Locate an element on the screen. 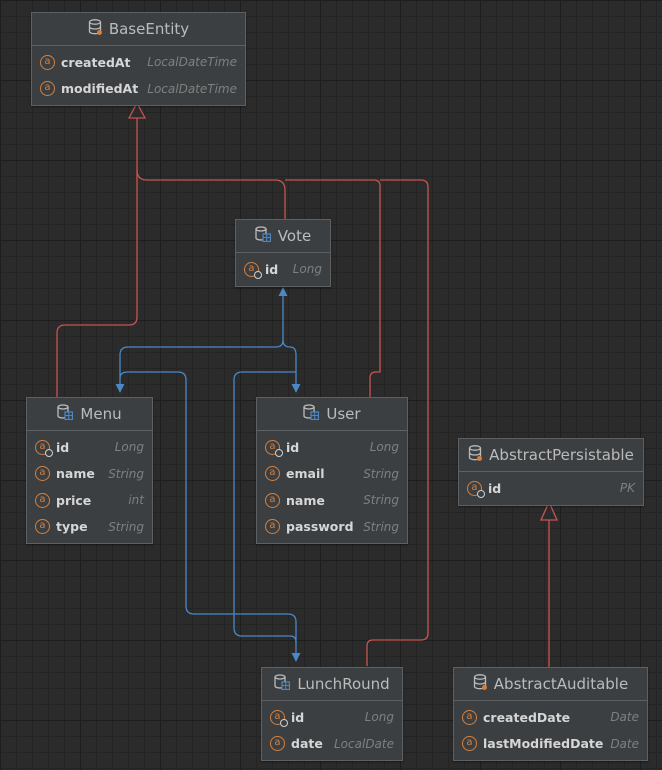  entity-header: Vote is located at coordinates (283, 236).